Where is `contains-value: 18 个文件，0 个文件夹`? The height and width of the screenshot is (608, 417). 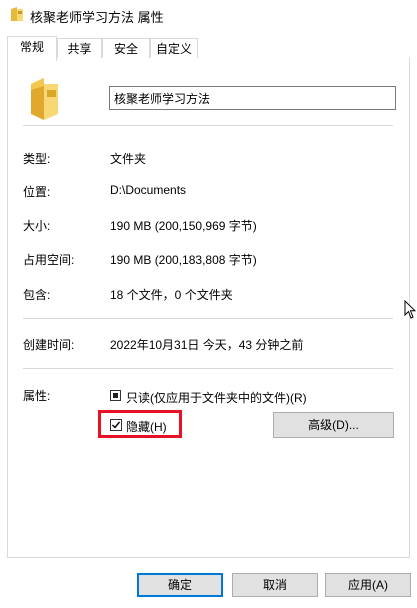
contains-value: 18 个文件，0 个文件夹 is located at coordinates (171, 295).